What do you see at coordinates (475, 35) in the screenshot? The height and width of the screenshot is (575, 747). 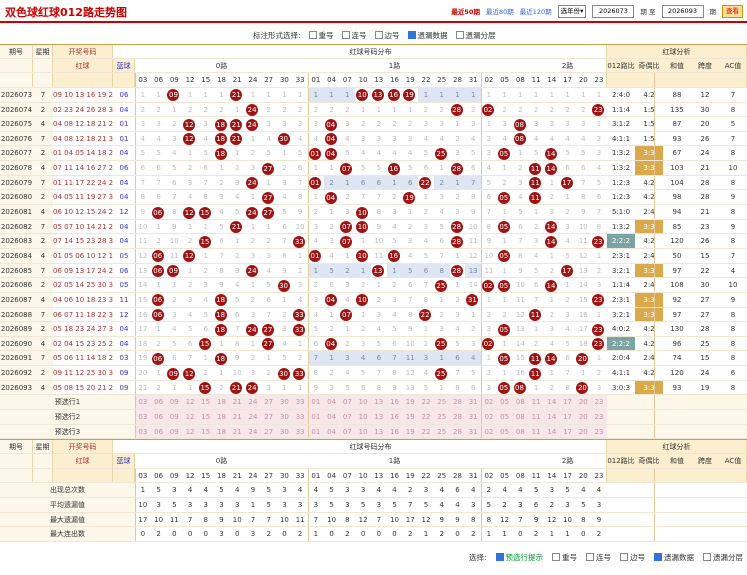 I see `option-4: 遗漏分层` at bounding box center [475, 35].